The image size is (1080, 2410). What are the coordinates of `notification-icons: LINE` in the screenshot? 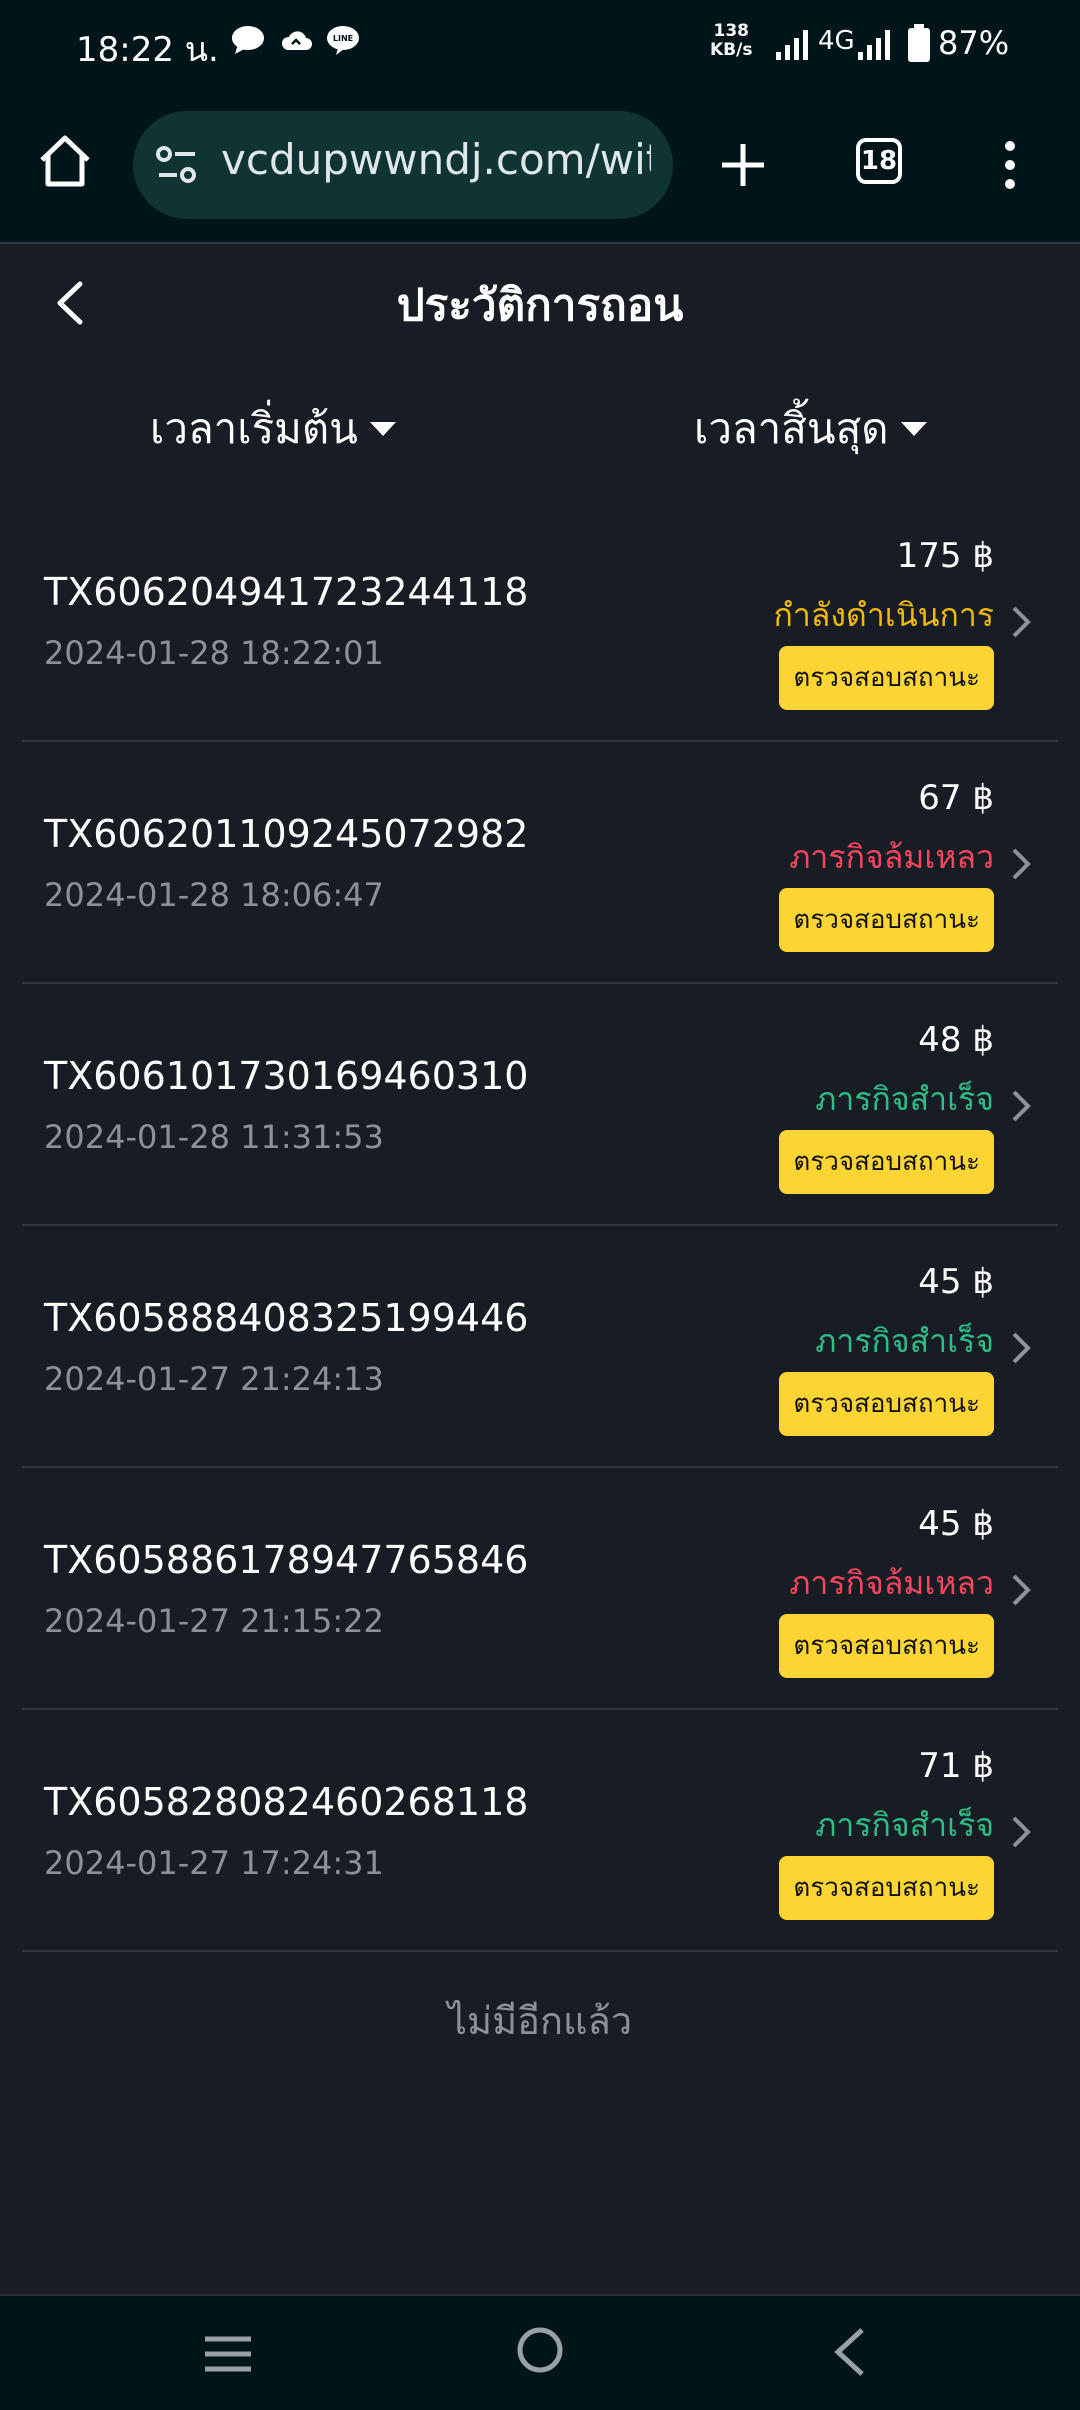 It's located at (295, 40).